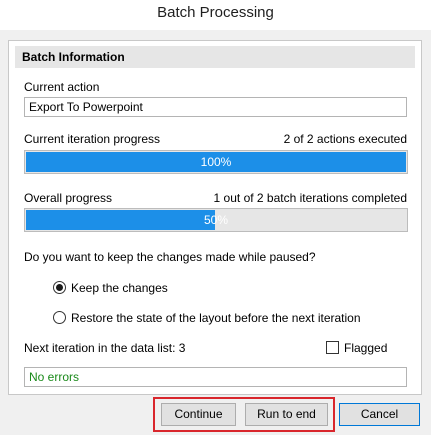 This screenshot has height=435, width=431. I want to click on overall-progress-percent: 50%, so click(216, 220).